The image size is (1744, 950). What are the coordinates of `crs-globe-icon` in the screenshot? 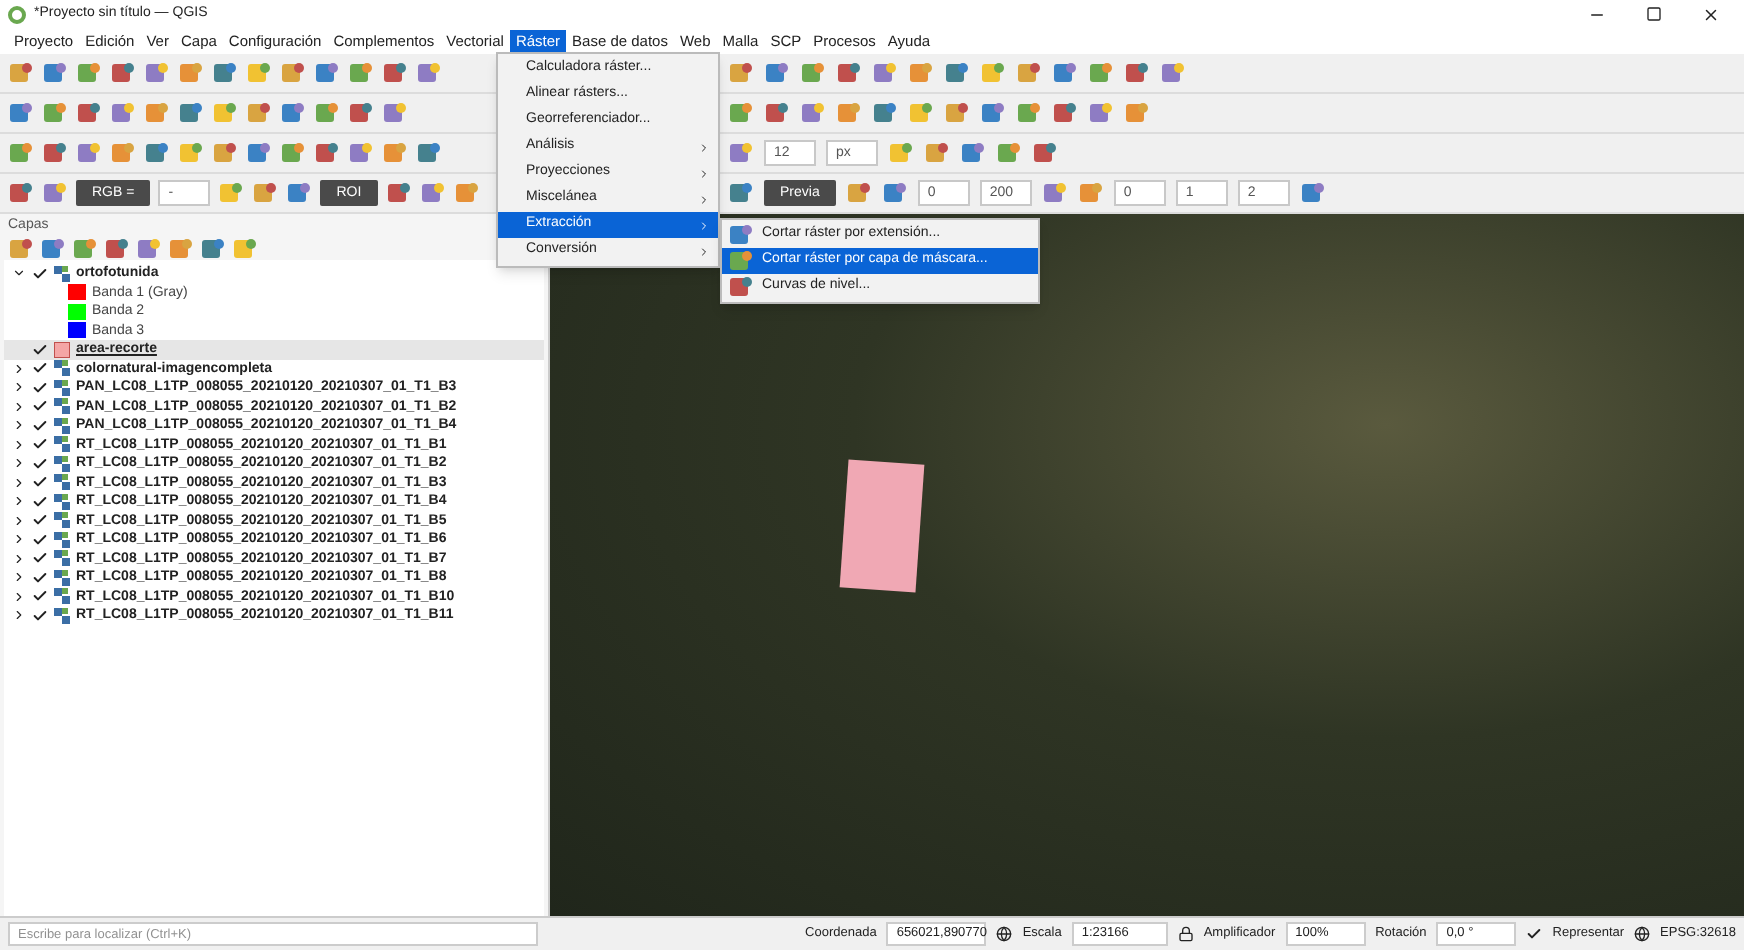 It's located at (1642, 934).